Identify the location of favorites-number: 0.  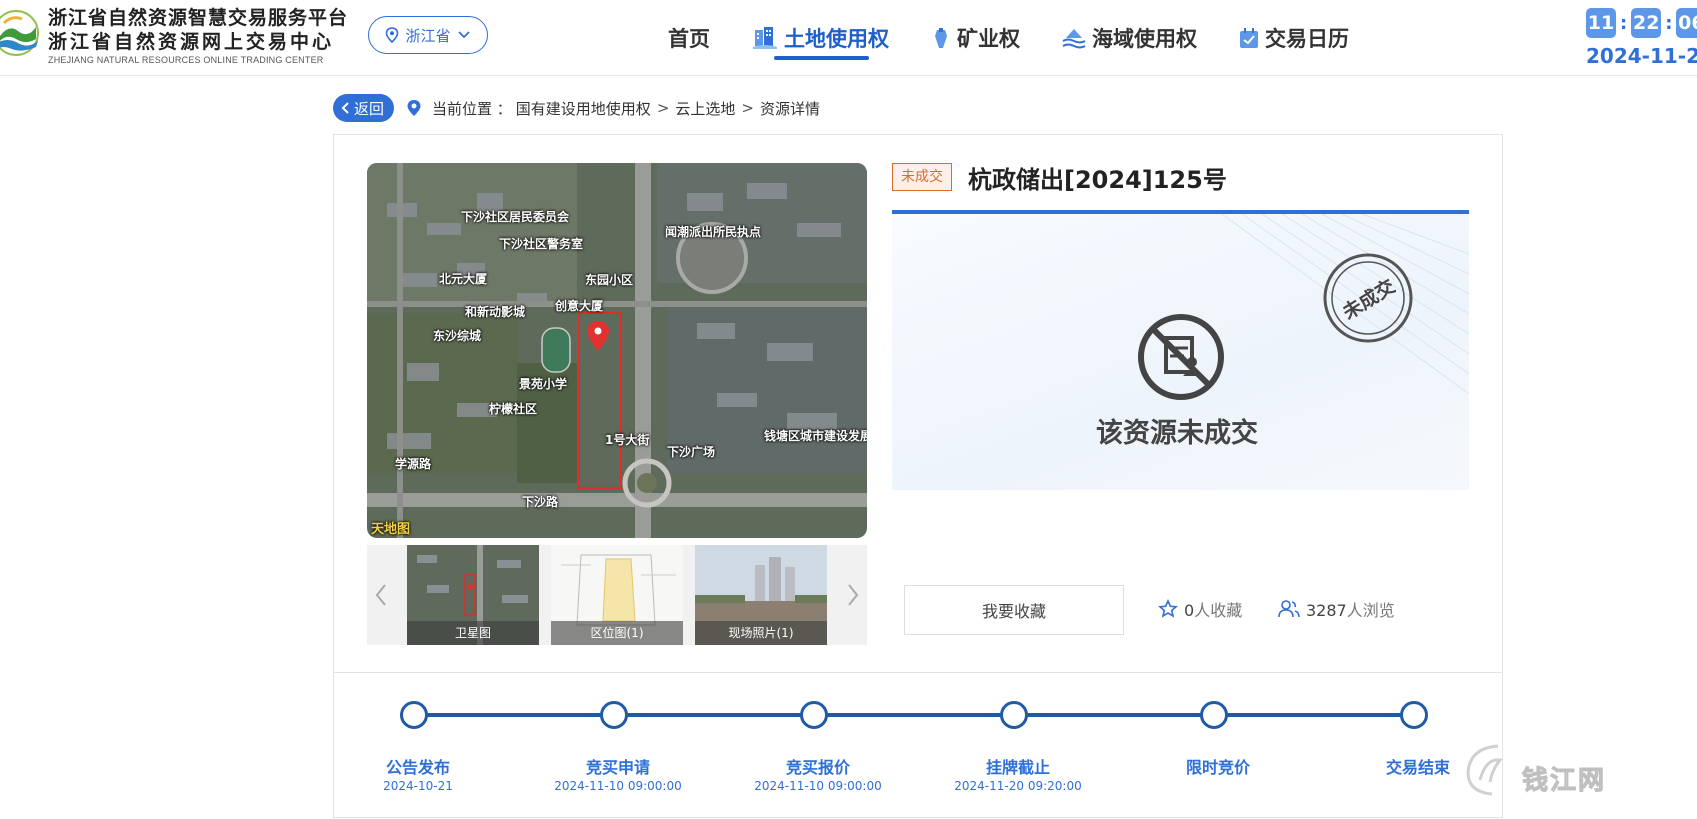
(1189, 610).